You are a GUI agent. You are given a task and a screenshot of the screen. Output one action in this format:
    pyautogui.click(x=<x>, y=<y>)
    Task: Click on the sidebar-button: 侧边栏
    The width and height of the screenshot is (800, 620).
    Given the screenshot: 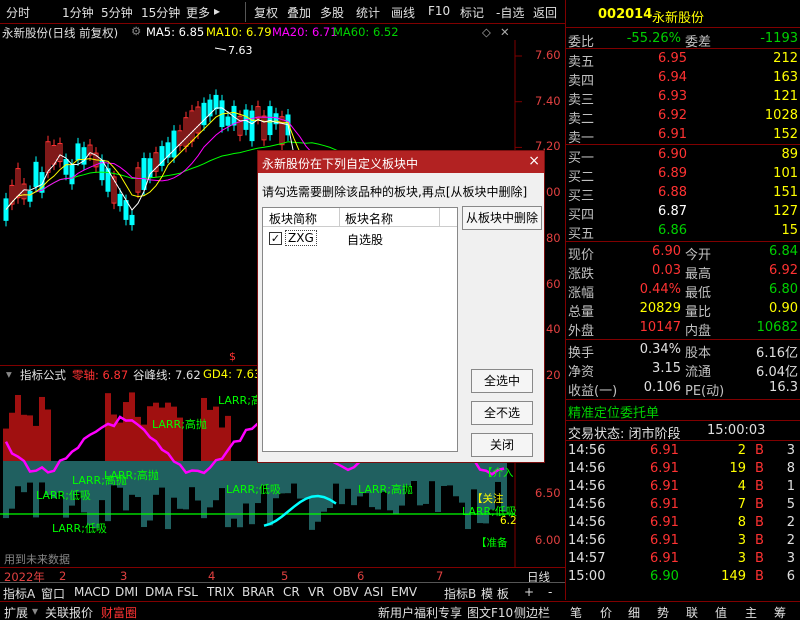 What is the action you would take?
    pyautogui.click(x=532, y=612)
    